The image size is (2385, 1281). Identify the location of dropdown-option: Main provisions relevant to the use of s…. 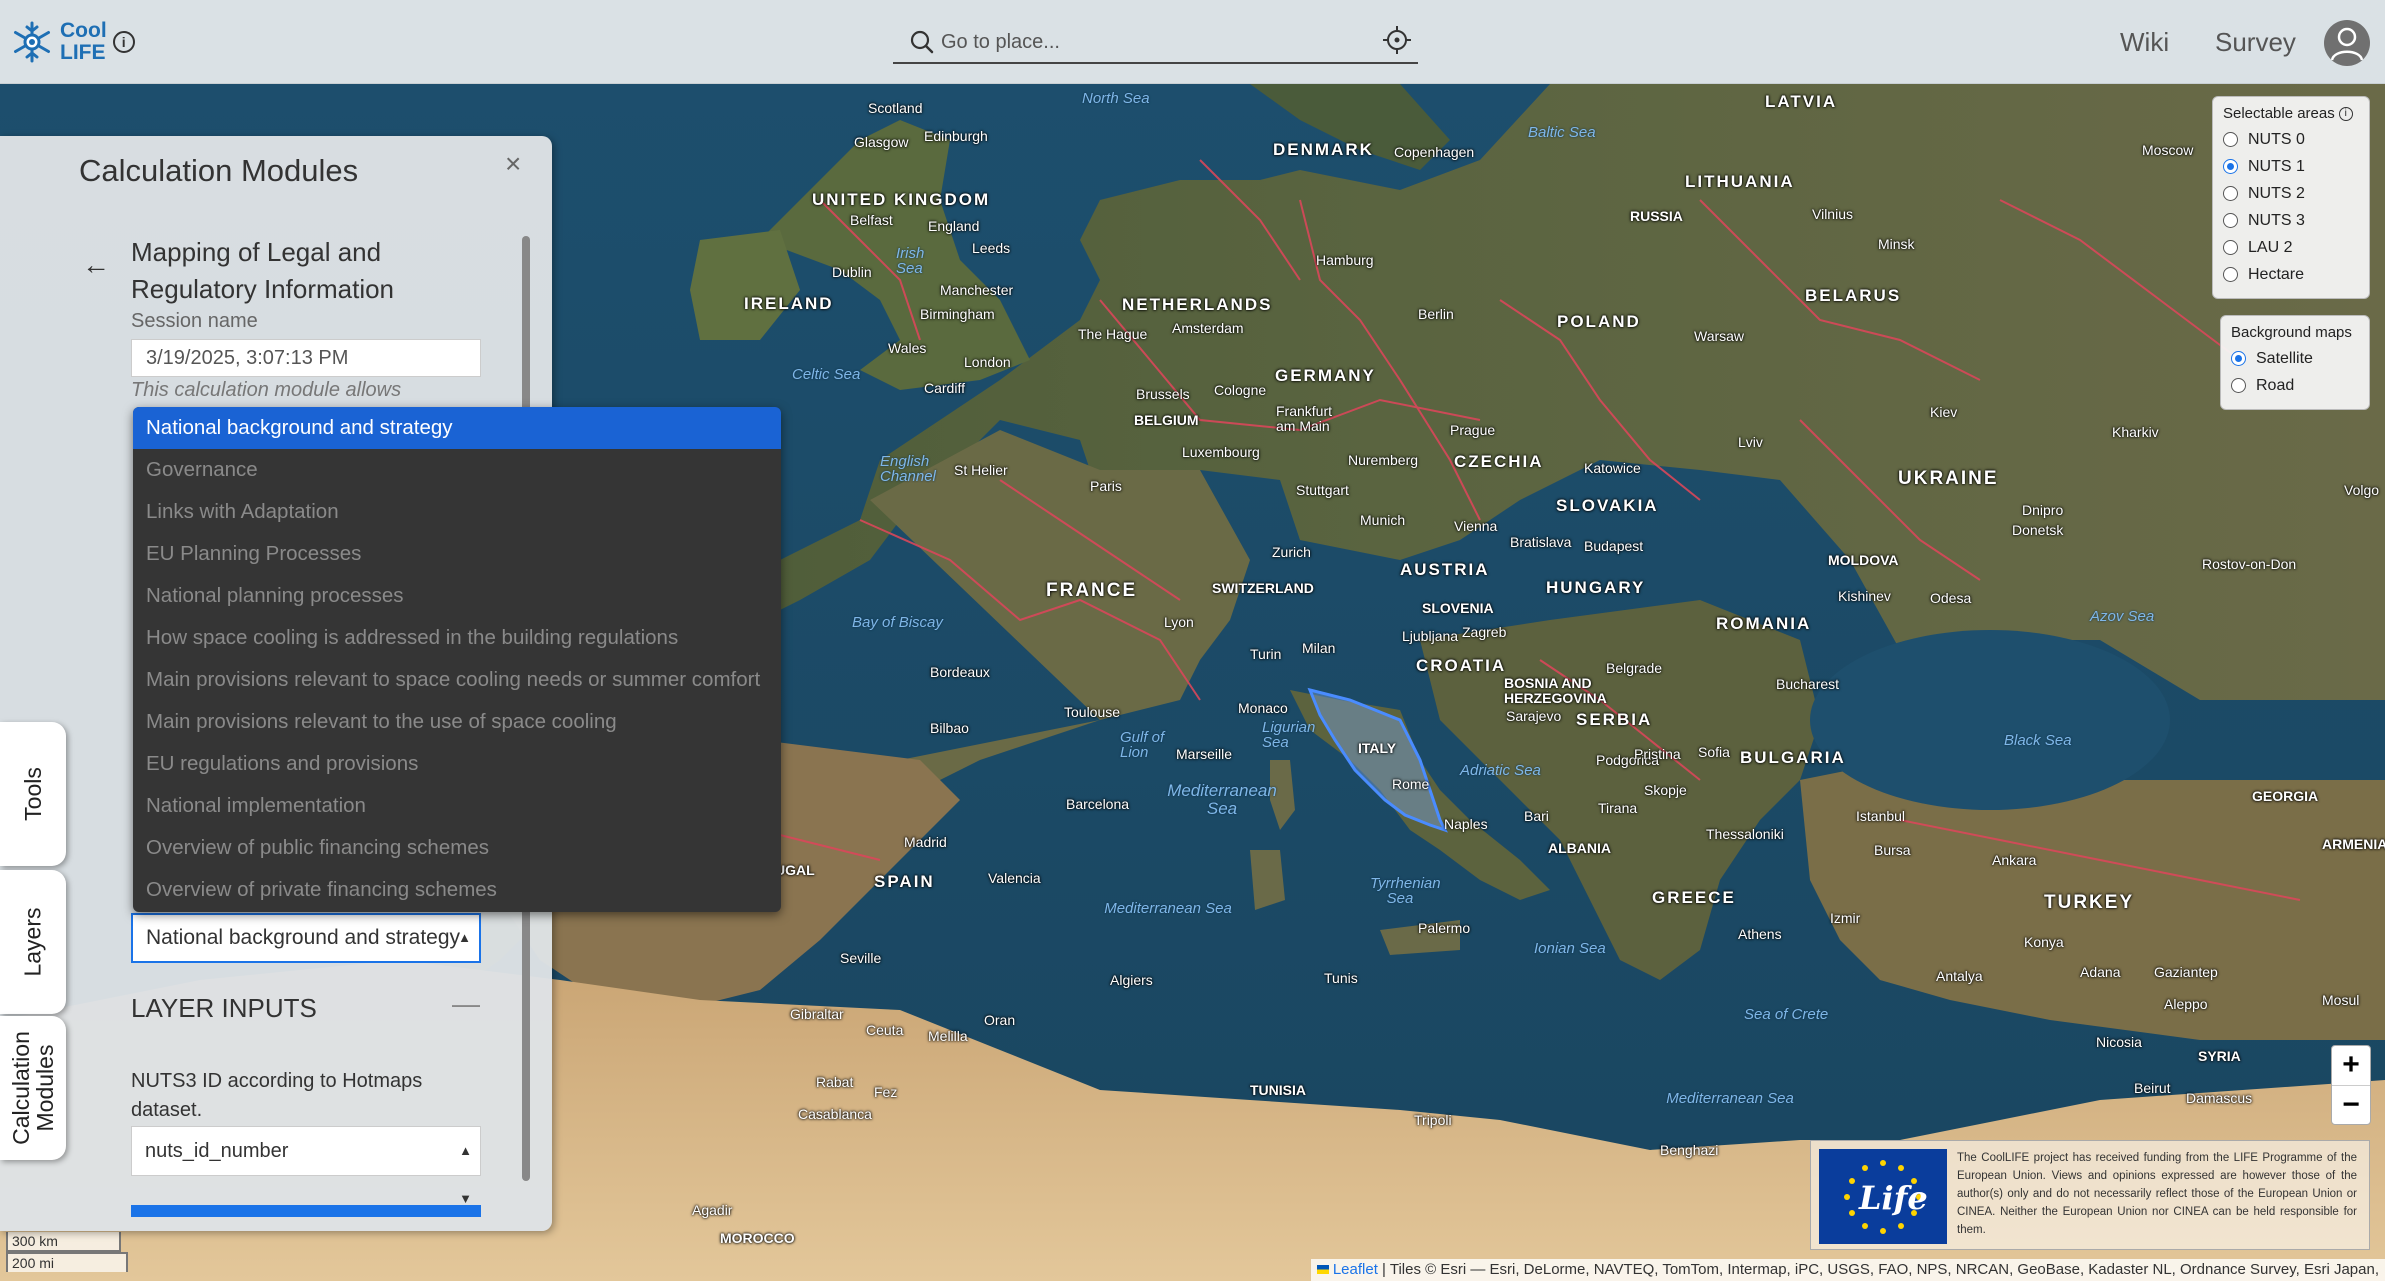
(457, 722).